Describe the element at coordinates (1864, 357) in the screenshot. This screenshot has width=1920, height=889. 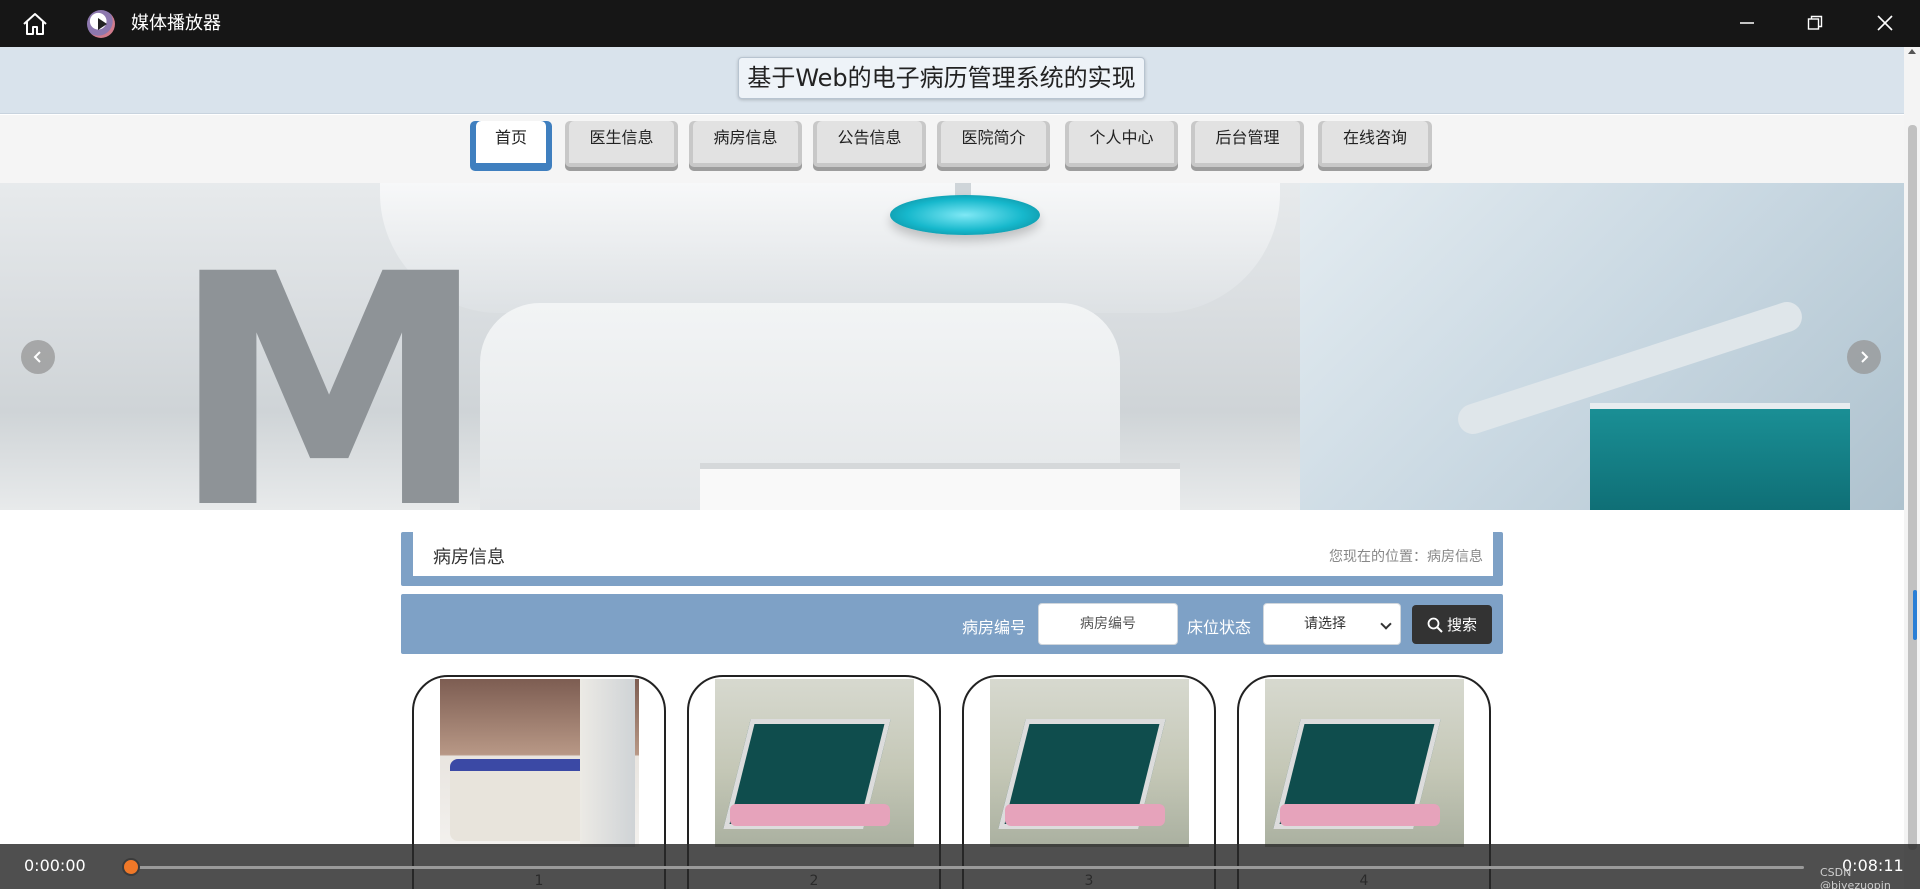
I see `chevron-right-icon` at that location.